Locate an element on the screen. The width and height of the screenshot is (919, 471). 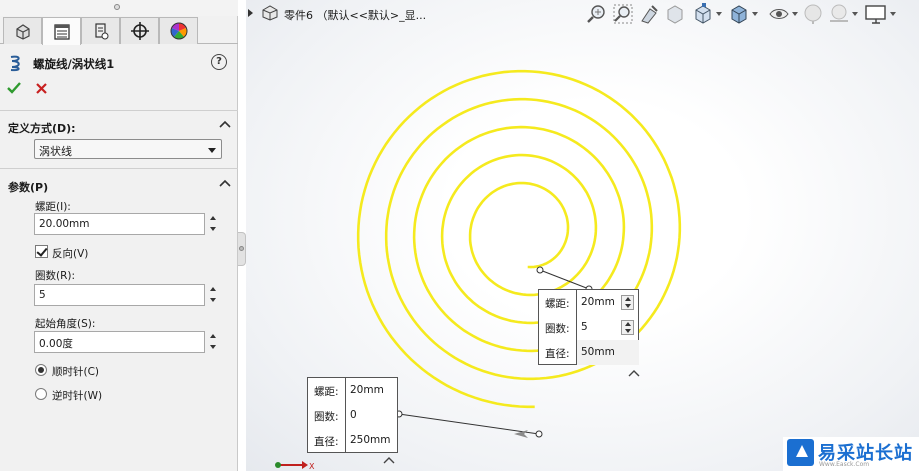
dropdown-arrow-icon is located at coordinates (212, 150).